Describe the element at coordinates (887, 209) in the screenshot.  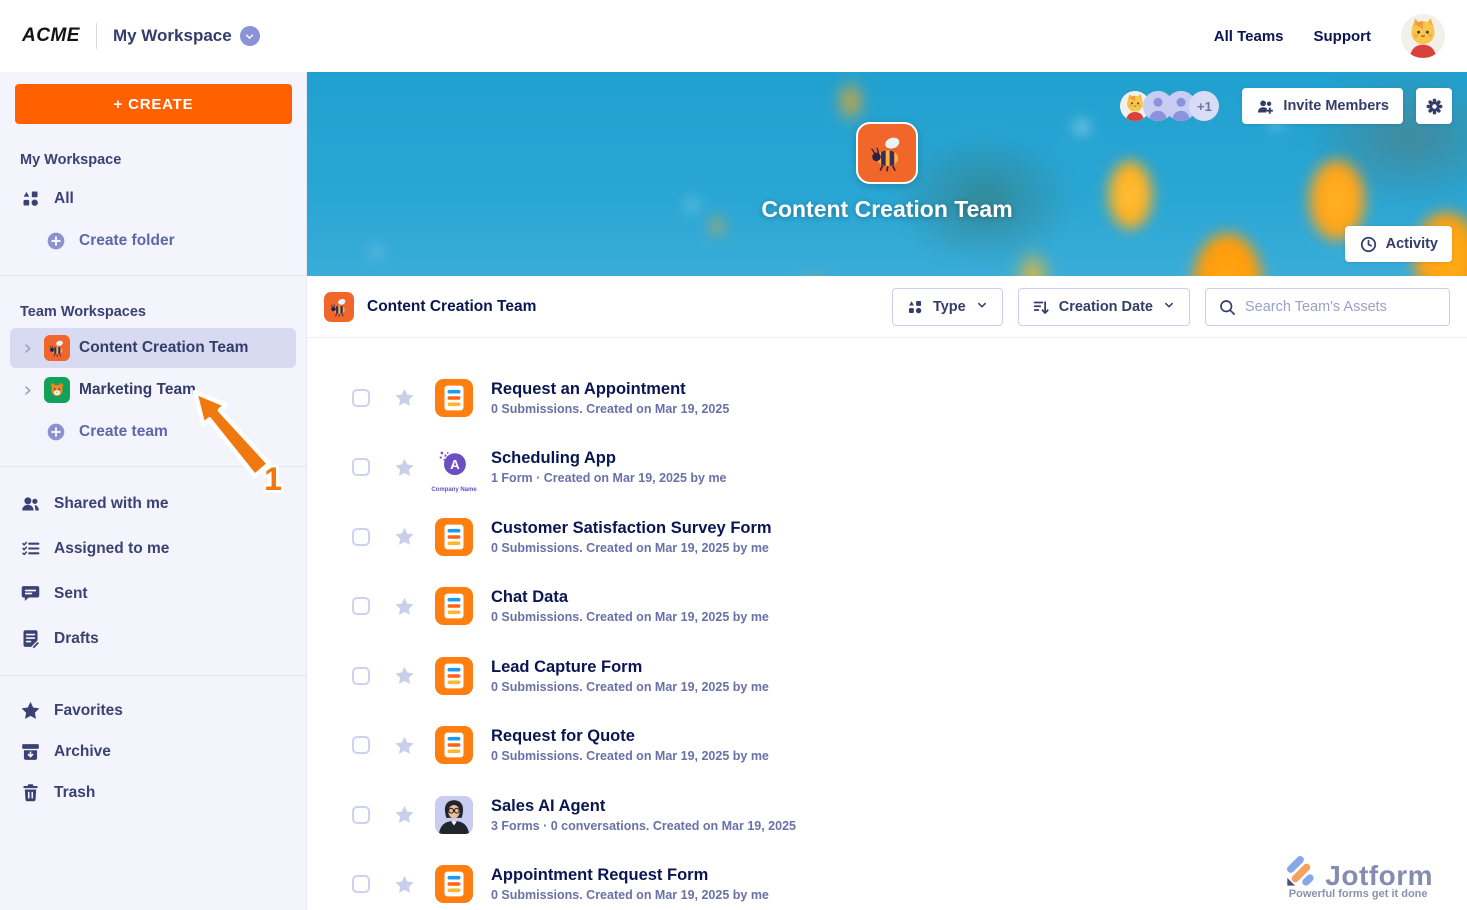
I see `team-title: Content Creation Team` at that location.